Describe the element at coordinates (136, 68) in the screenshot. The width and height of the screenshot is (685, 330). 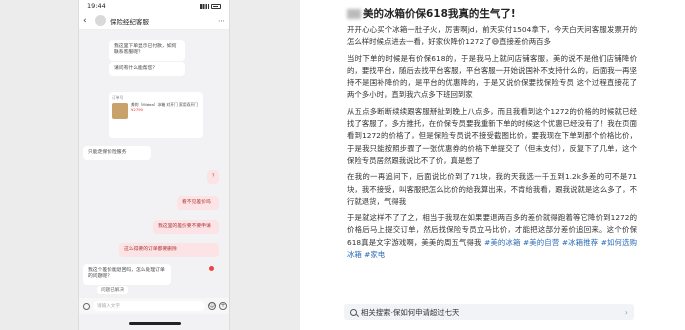
I see `message-text: 请问有什么能帮您？` at that location.